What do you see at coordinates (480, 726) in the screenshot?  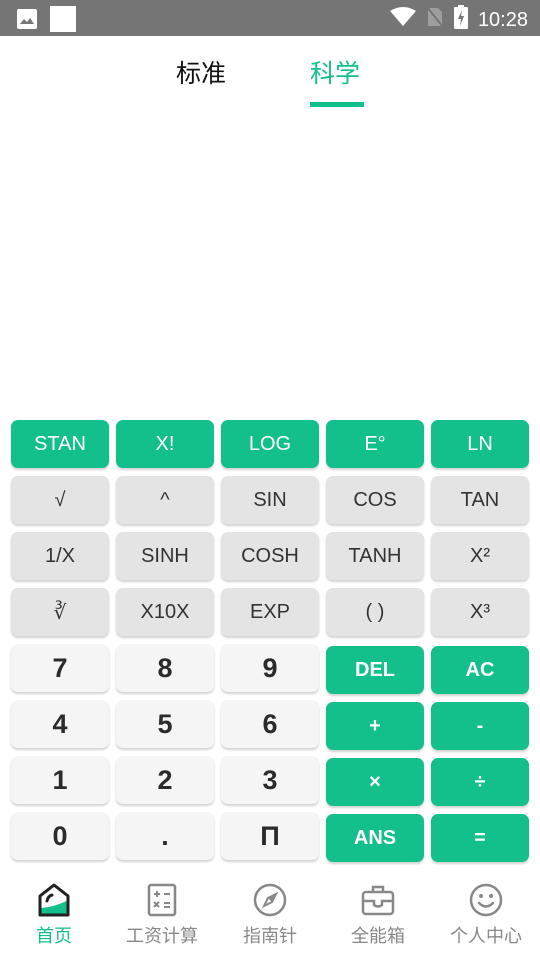 I see `key-button: -` at bounding box center [480, 726].